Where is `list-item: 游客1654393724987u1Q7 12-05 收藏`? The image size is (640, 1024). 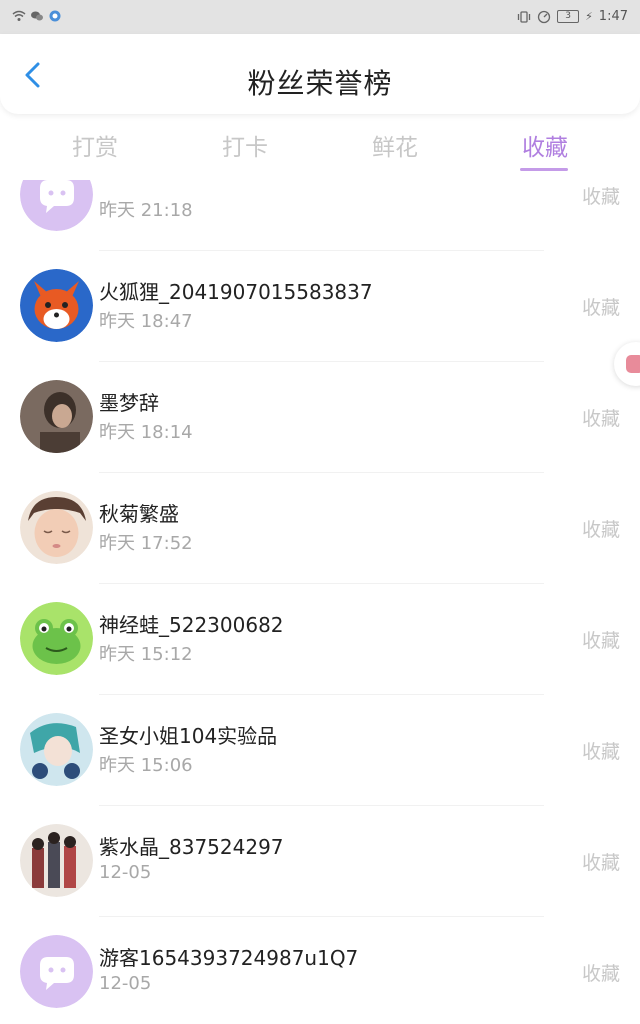 list-item: 游客1654393724987u1Q7 12-05 收藏 is located at coordinates (320, 970).